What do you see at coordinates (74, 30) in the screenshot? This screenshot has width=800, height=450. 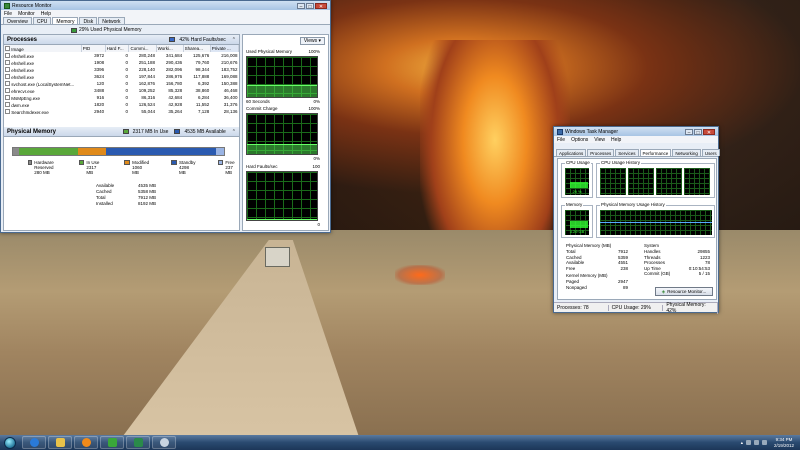 I see `status-swatch` at bounding box center [74, 30].